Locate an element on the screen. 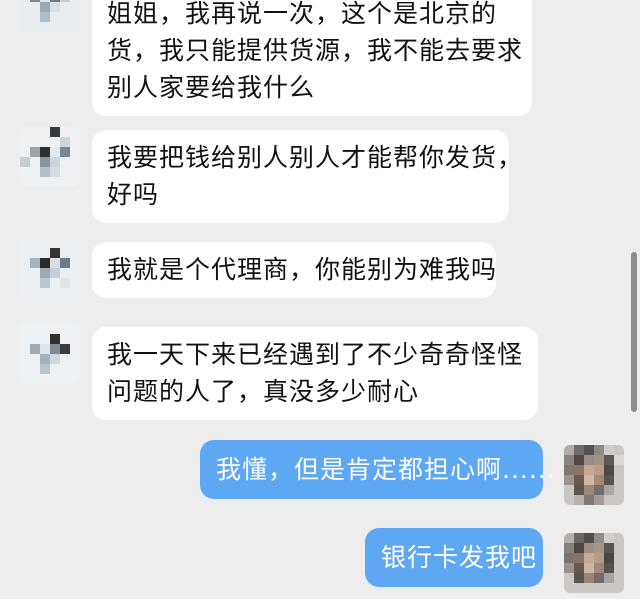  message-bubble-received: 我要把钱给别人别人才能帮你发货， 好吗 is located at coordinates (308, 176).